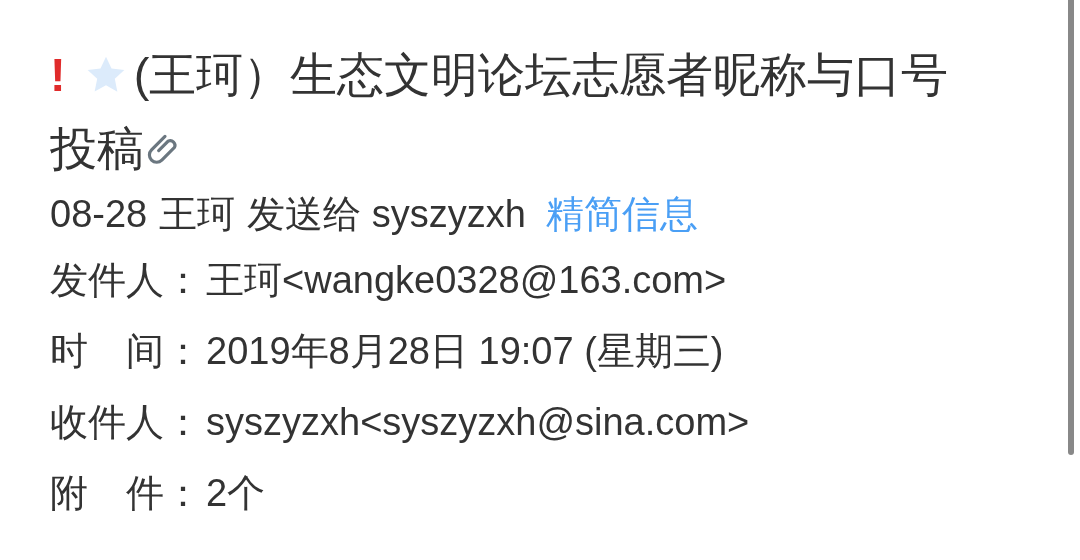 This screenshot has width=1080, height=560. Describe the element at coordinates (466, 280) in the screenshot. I see `field-value: 王珂<wangke0328@163.com>` at that location.